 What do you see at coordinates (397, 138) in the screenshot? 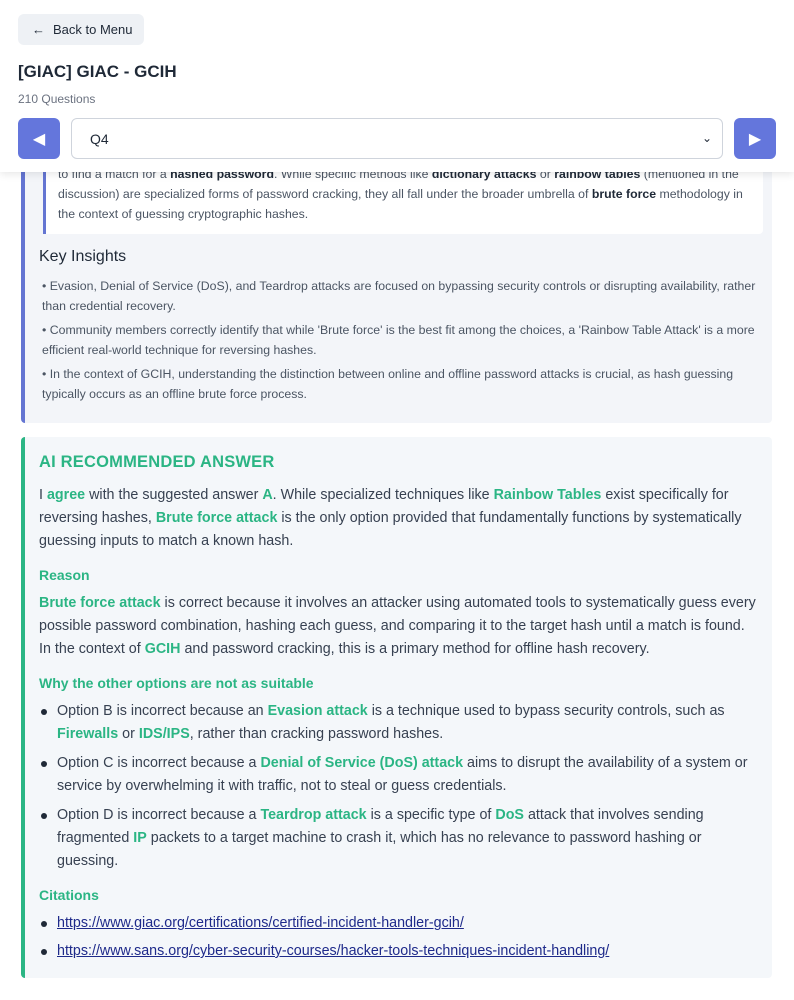
I see `question-select: Q4 ⌄` at bounding box center [397, 138].